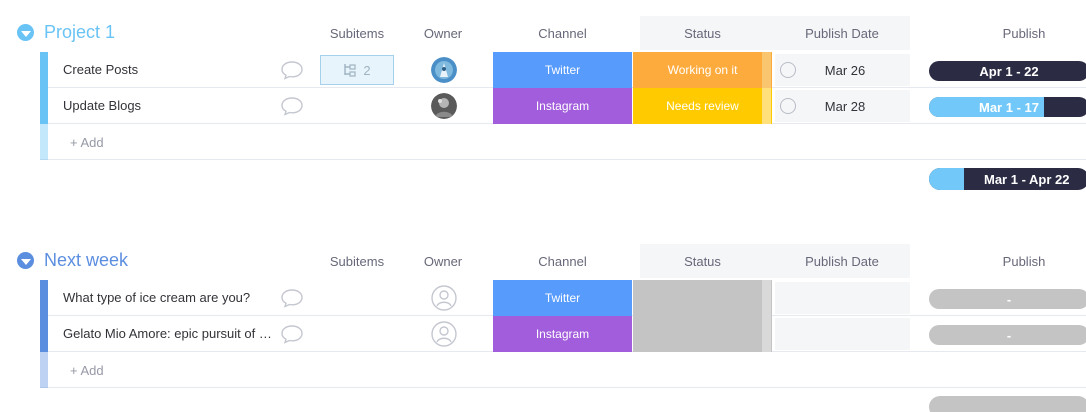 The width and height of the screenshot is (1086, 412). Describe the element at coordinates (357, 70) in the screenshot. I see `subitems-counter: 2` at that location.